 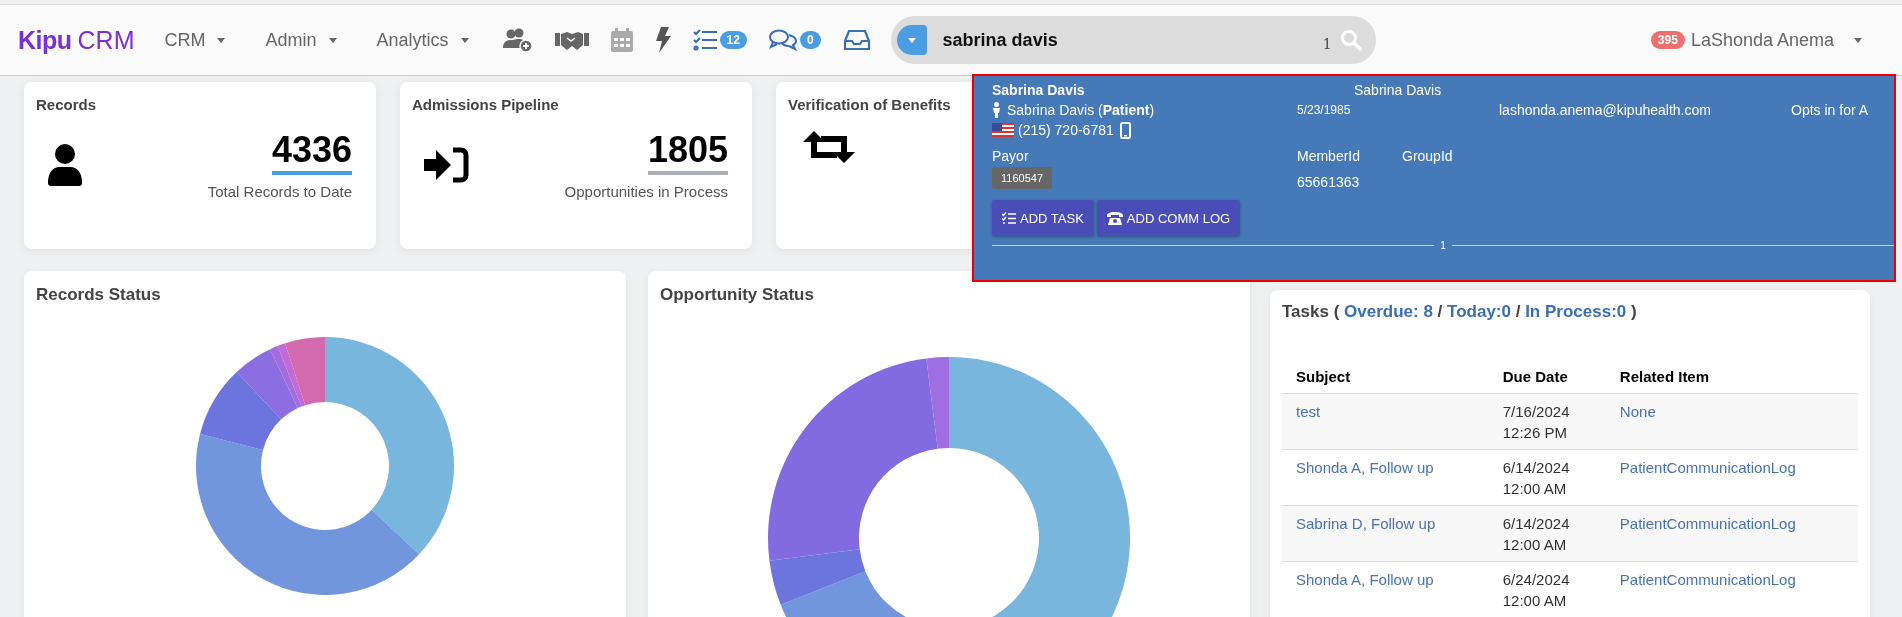 What do you see at coordinates (1003, 130) in the screenshot?
I see `flag-icon` at bounding box center [1003, 130].